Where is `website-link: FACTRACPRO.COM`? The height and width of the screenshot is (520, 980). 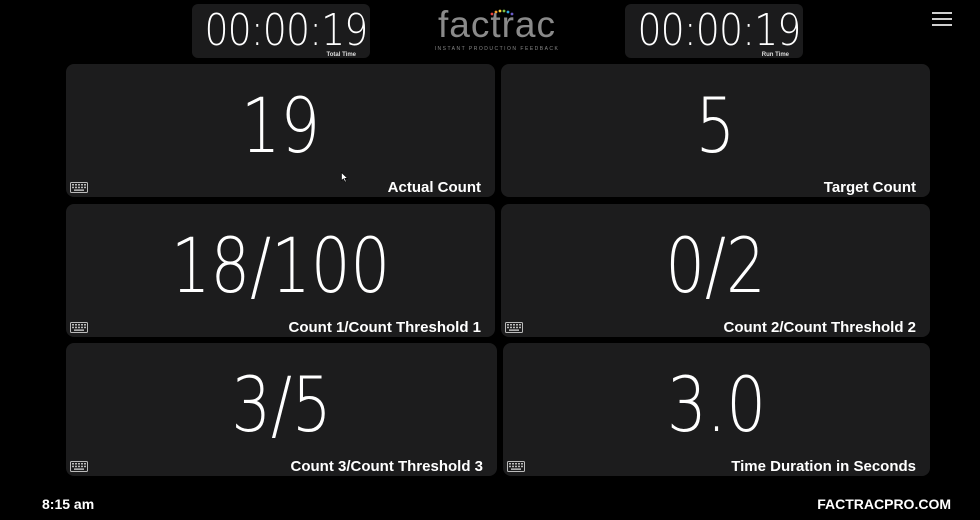 website-link: FACTRACPRO.COM is located at coordinates (884, 504).